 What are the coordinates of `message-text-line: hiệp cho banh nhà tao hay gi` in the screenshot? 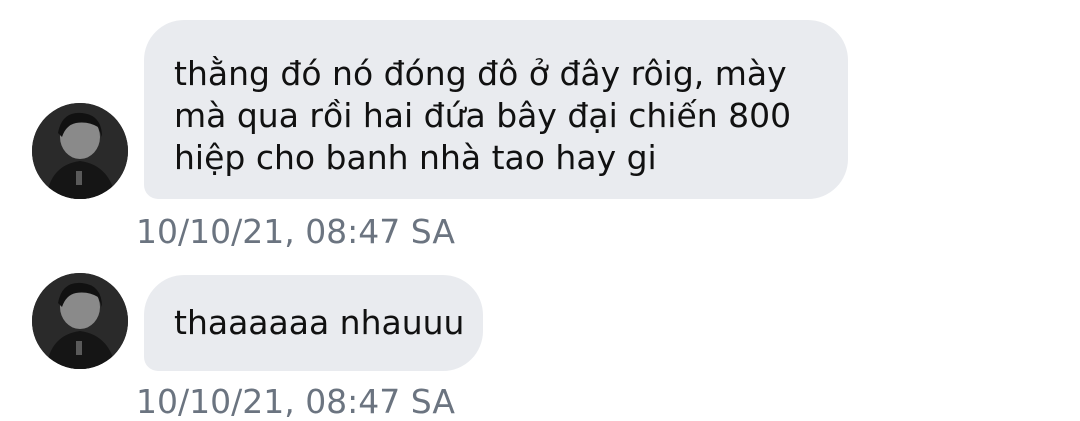 It's located at (415, 157).